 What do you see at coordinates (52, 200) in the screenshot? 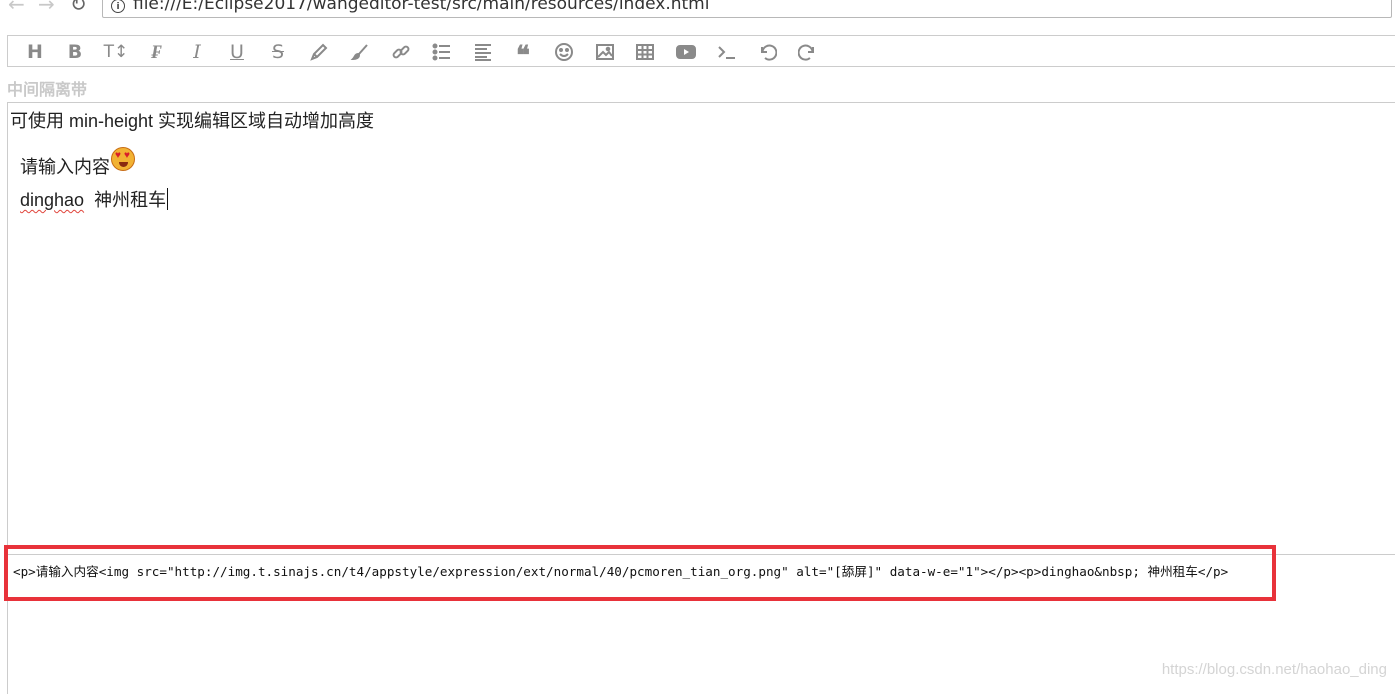
I see `misspelled-word: dinghao` at bounding box center [52, 200].